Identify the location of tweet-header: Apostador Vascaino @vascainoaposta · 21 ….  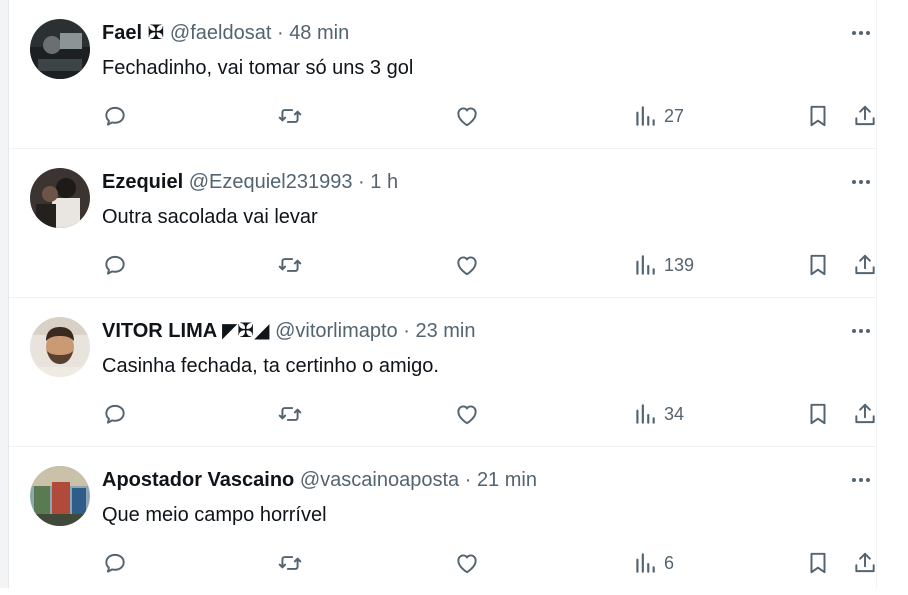
(319, 480).